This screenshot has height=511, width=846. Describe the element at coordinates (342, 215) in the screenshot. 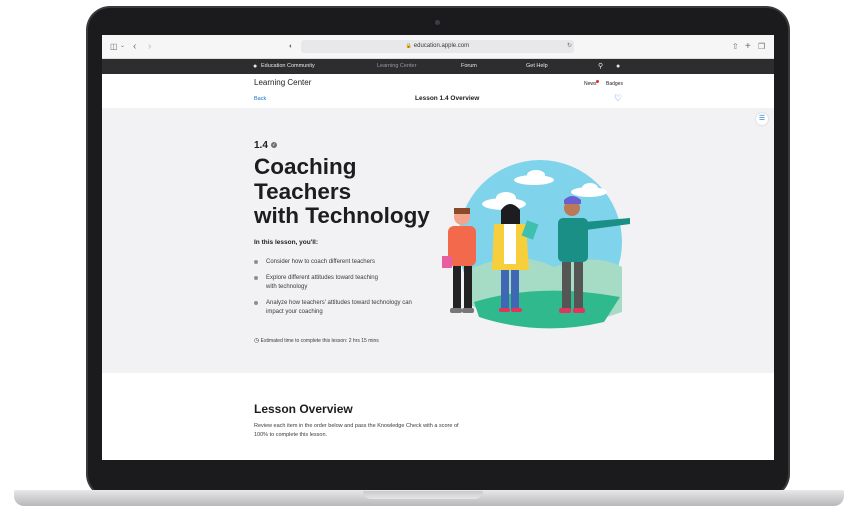

I see `lesson-title-line: with Technology` at that location.